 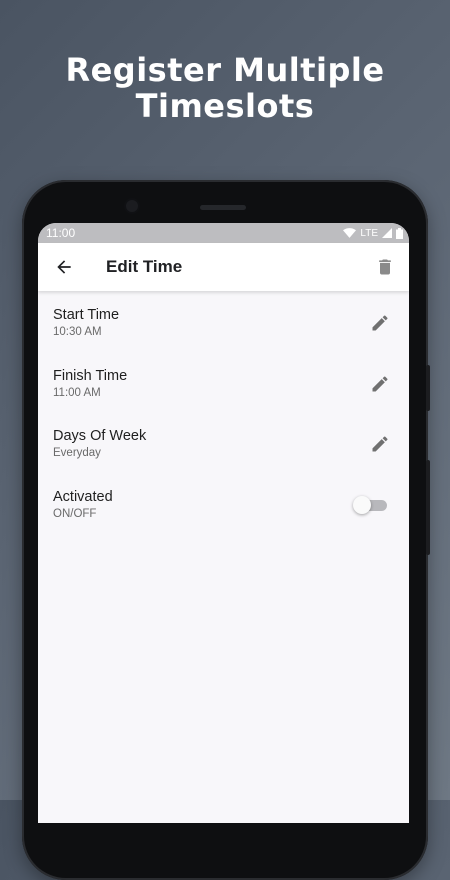 What do you see at coordinates (100, 436) in the screenshot?
I see `days-of-week-label: Days Of Week` at bounding box center [100, 436].